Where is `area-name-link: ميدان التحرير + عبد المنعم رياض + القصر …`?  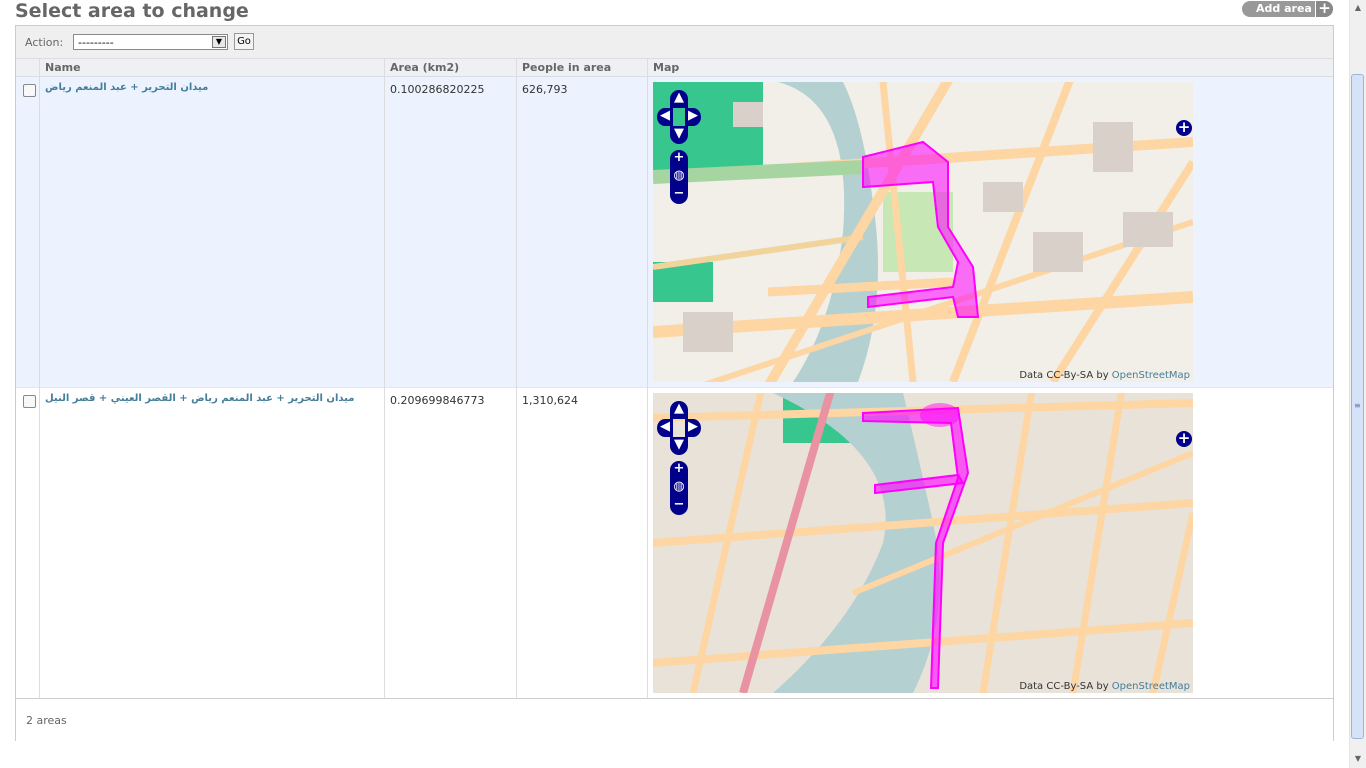 area-name-link: ميدان التحرير + عبد المنعم رياض + القصر … is located at coordinates (210, 398).